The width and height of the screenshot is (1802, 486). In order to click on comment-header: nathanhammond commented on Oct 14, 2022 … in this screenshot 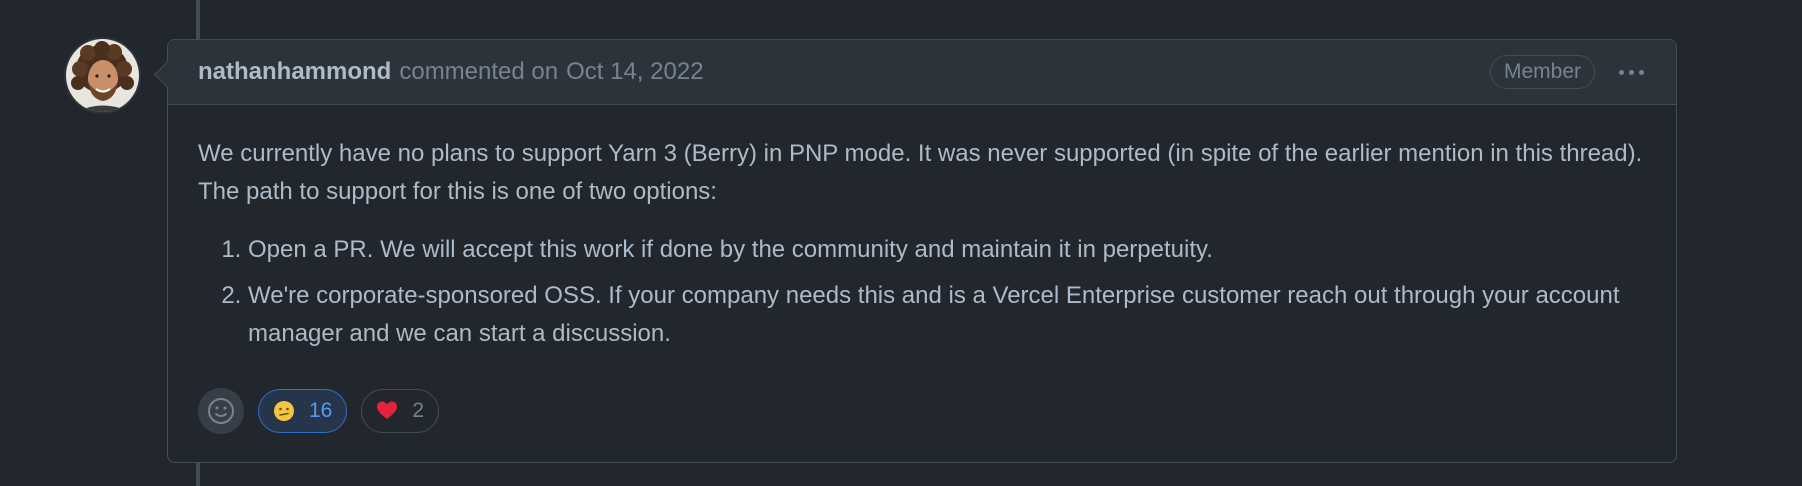, I will do `click(922, 72)`.